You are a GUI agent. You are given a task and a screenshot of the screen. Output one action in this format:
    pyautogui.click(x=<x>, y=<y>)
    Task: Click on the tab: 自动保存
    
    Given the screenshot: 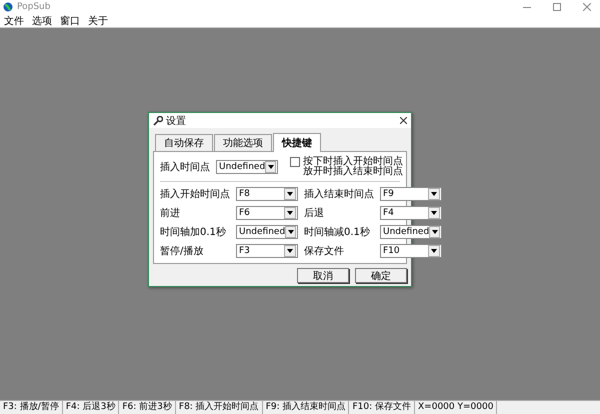 What is the action you would take?
    pyautogui.click(x=184, y=142)
    